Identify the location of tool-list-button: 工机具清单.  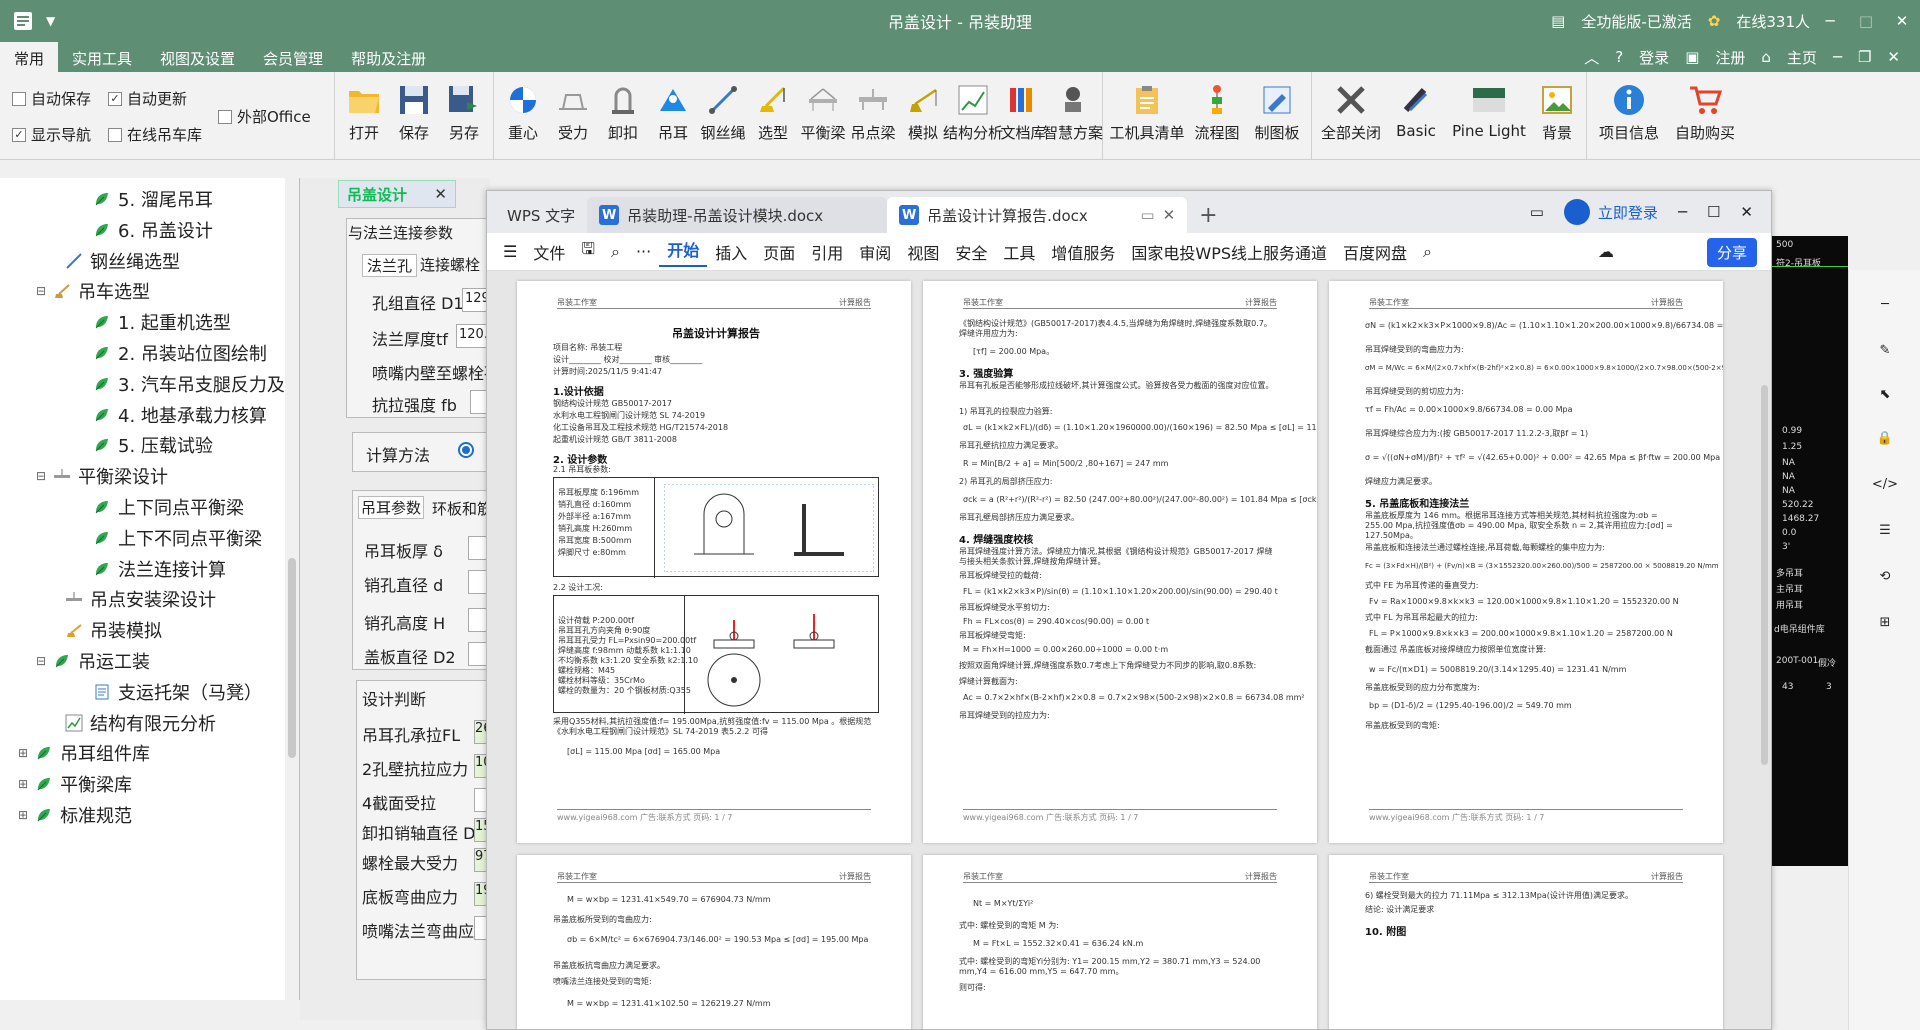
(1147, 115).